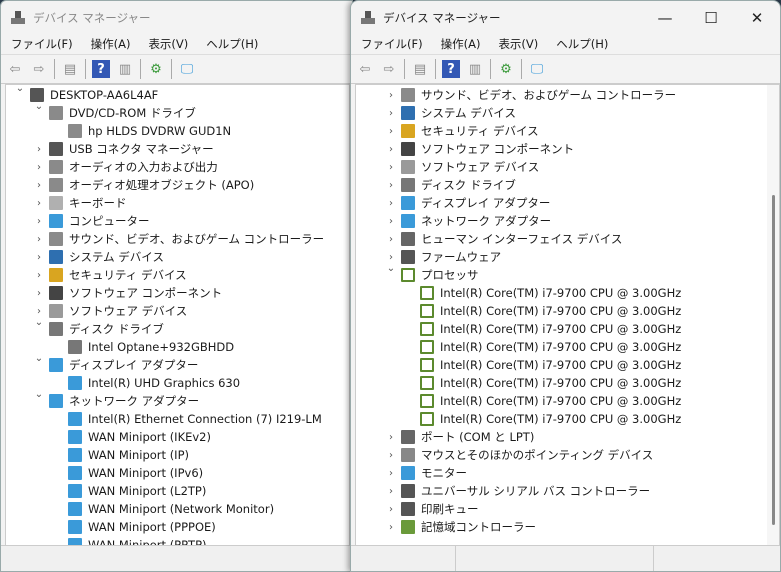 The height and width of the screenshot is (572, 781). What do you see at coordinates (177, 363) in the screenshot?
I see `tree-item: ⌄ ディスプレイ アダプター` at bounding box center [177, 363].